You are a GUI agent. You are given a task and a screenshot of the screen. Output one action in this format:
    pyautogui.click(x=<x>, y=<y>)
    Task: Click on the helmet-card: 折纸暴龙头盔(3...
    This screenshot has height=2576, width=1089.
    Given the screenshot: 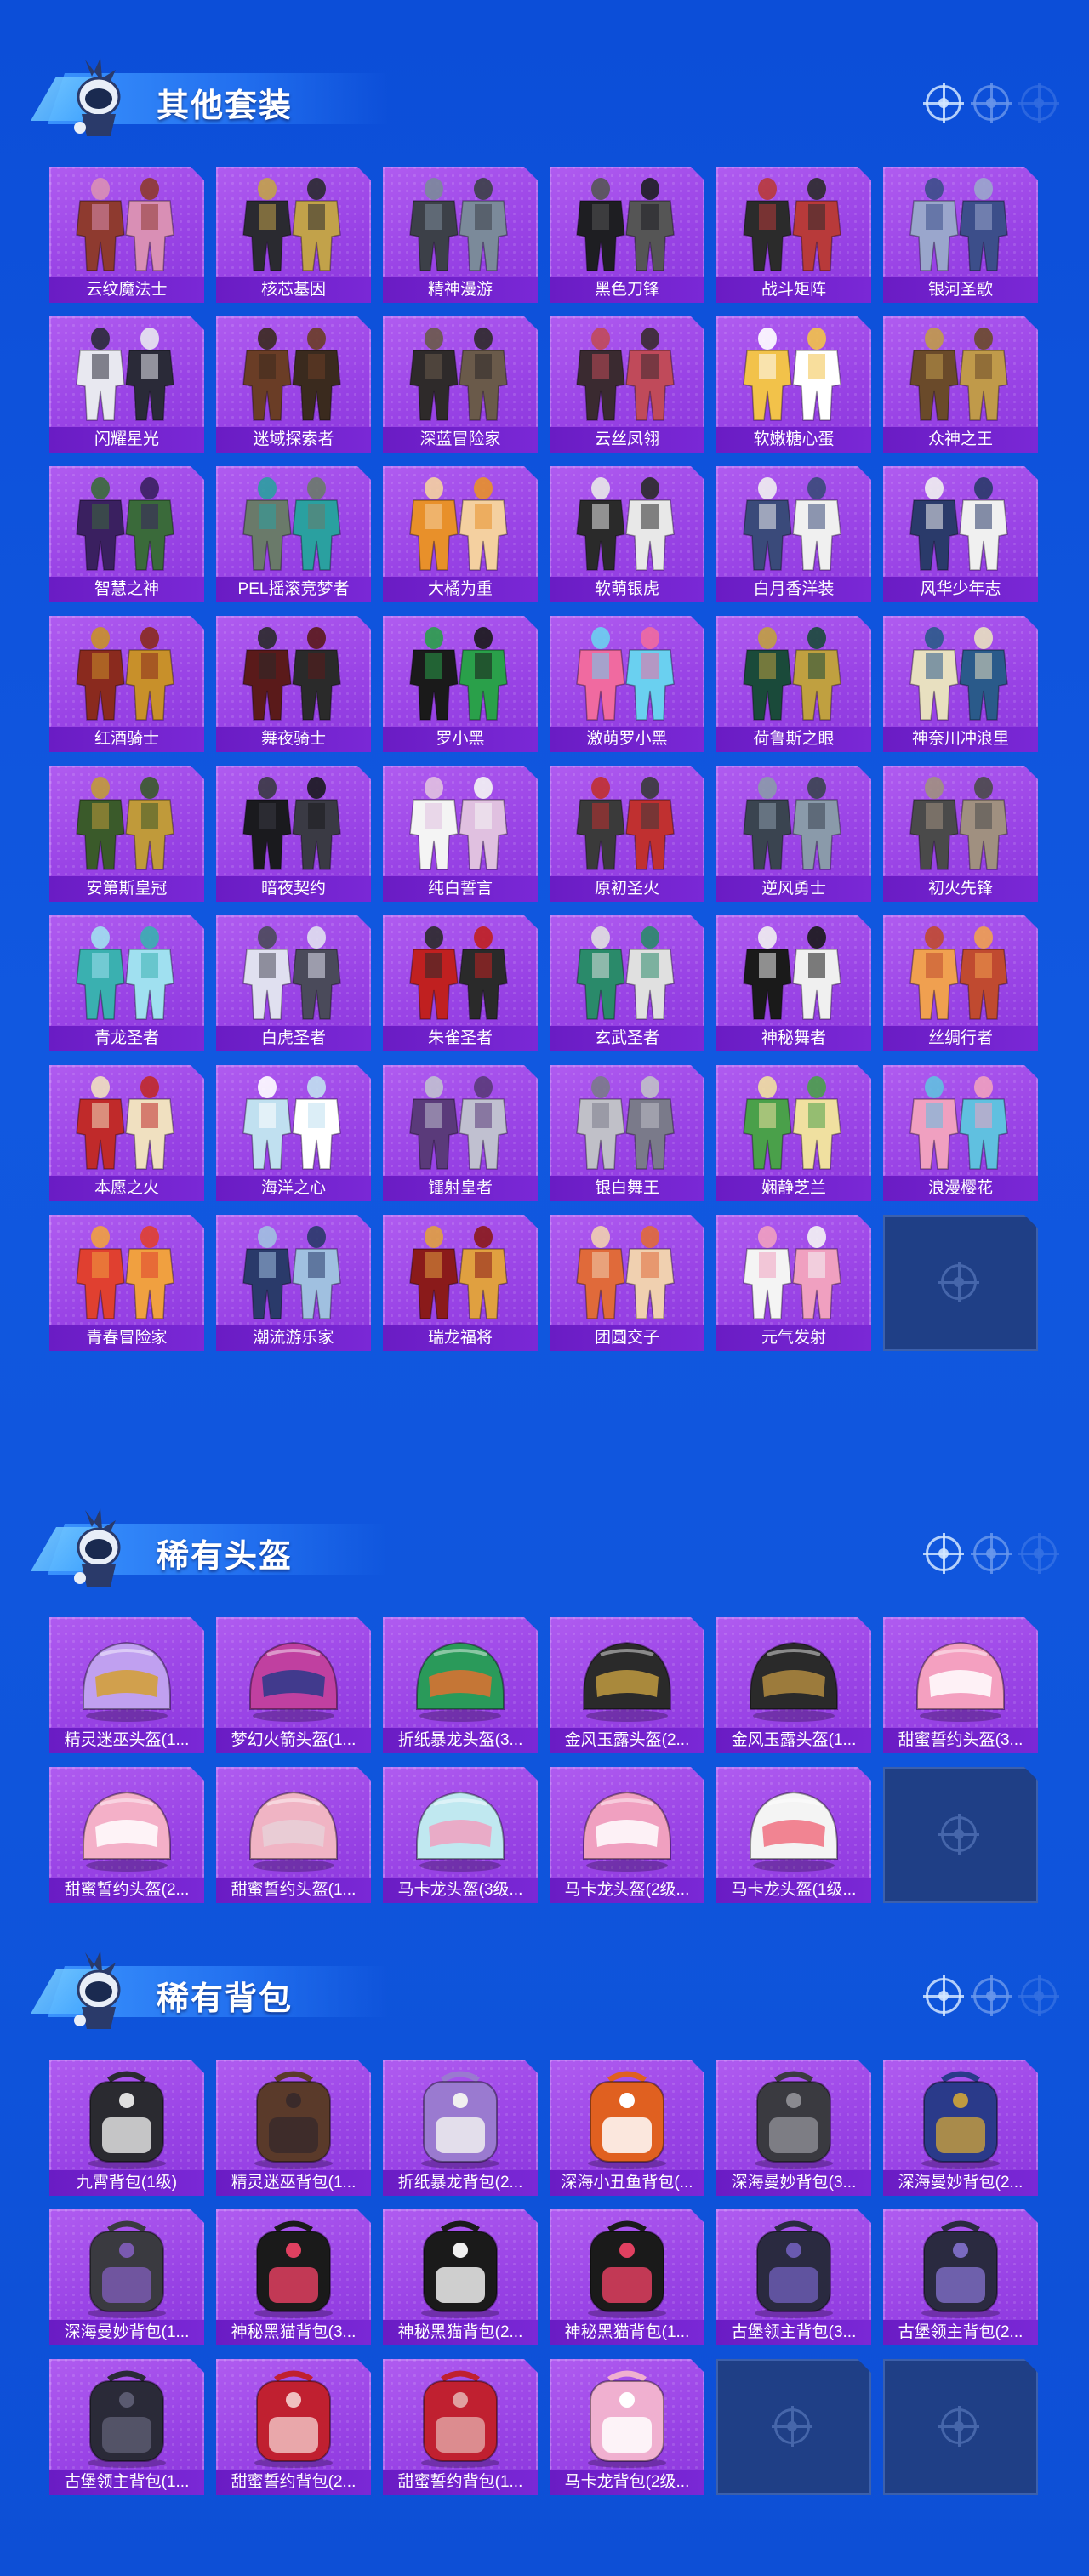 What is the action you would take?
    pyautogui.click(x=461, y=1685)
    